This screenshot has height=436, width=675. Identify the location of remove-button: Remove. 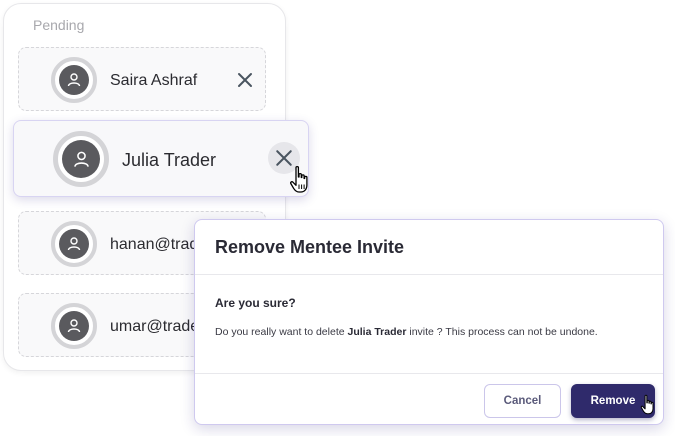
(613, 401).